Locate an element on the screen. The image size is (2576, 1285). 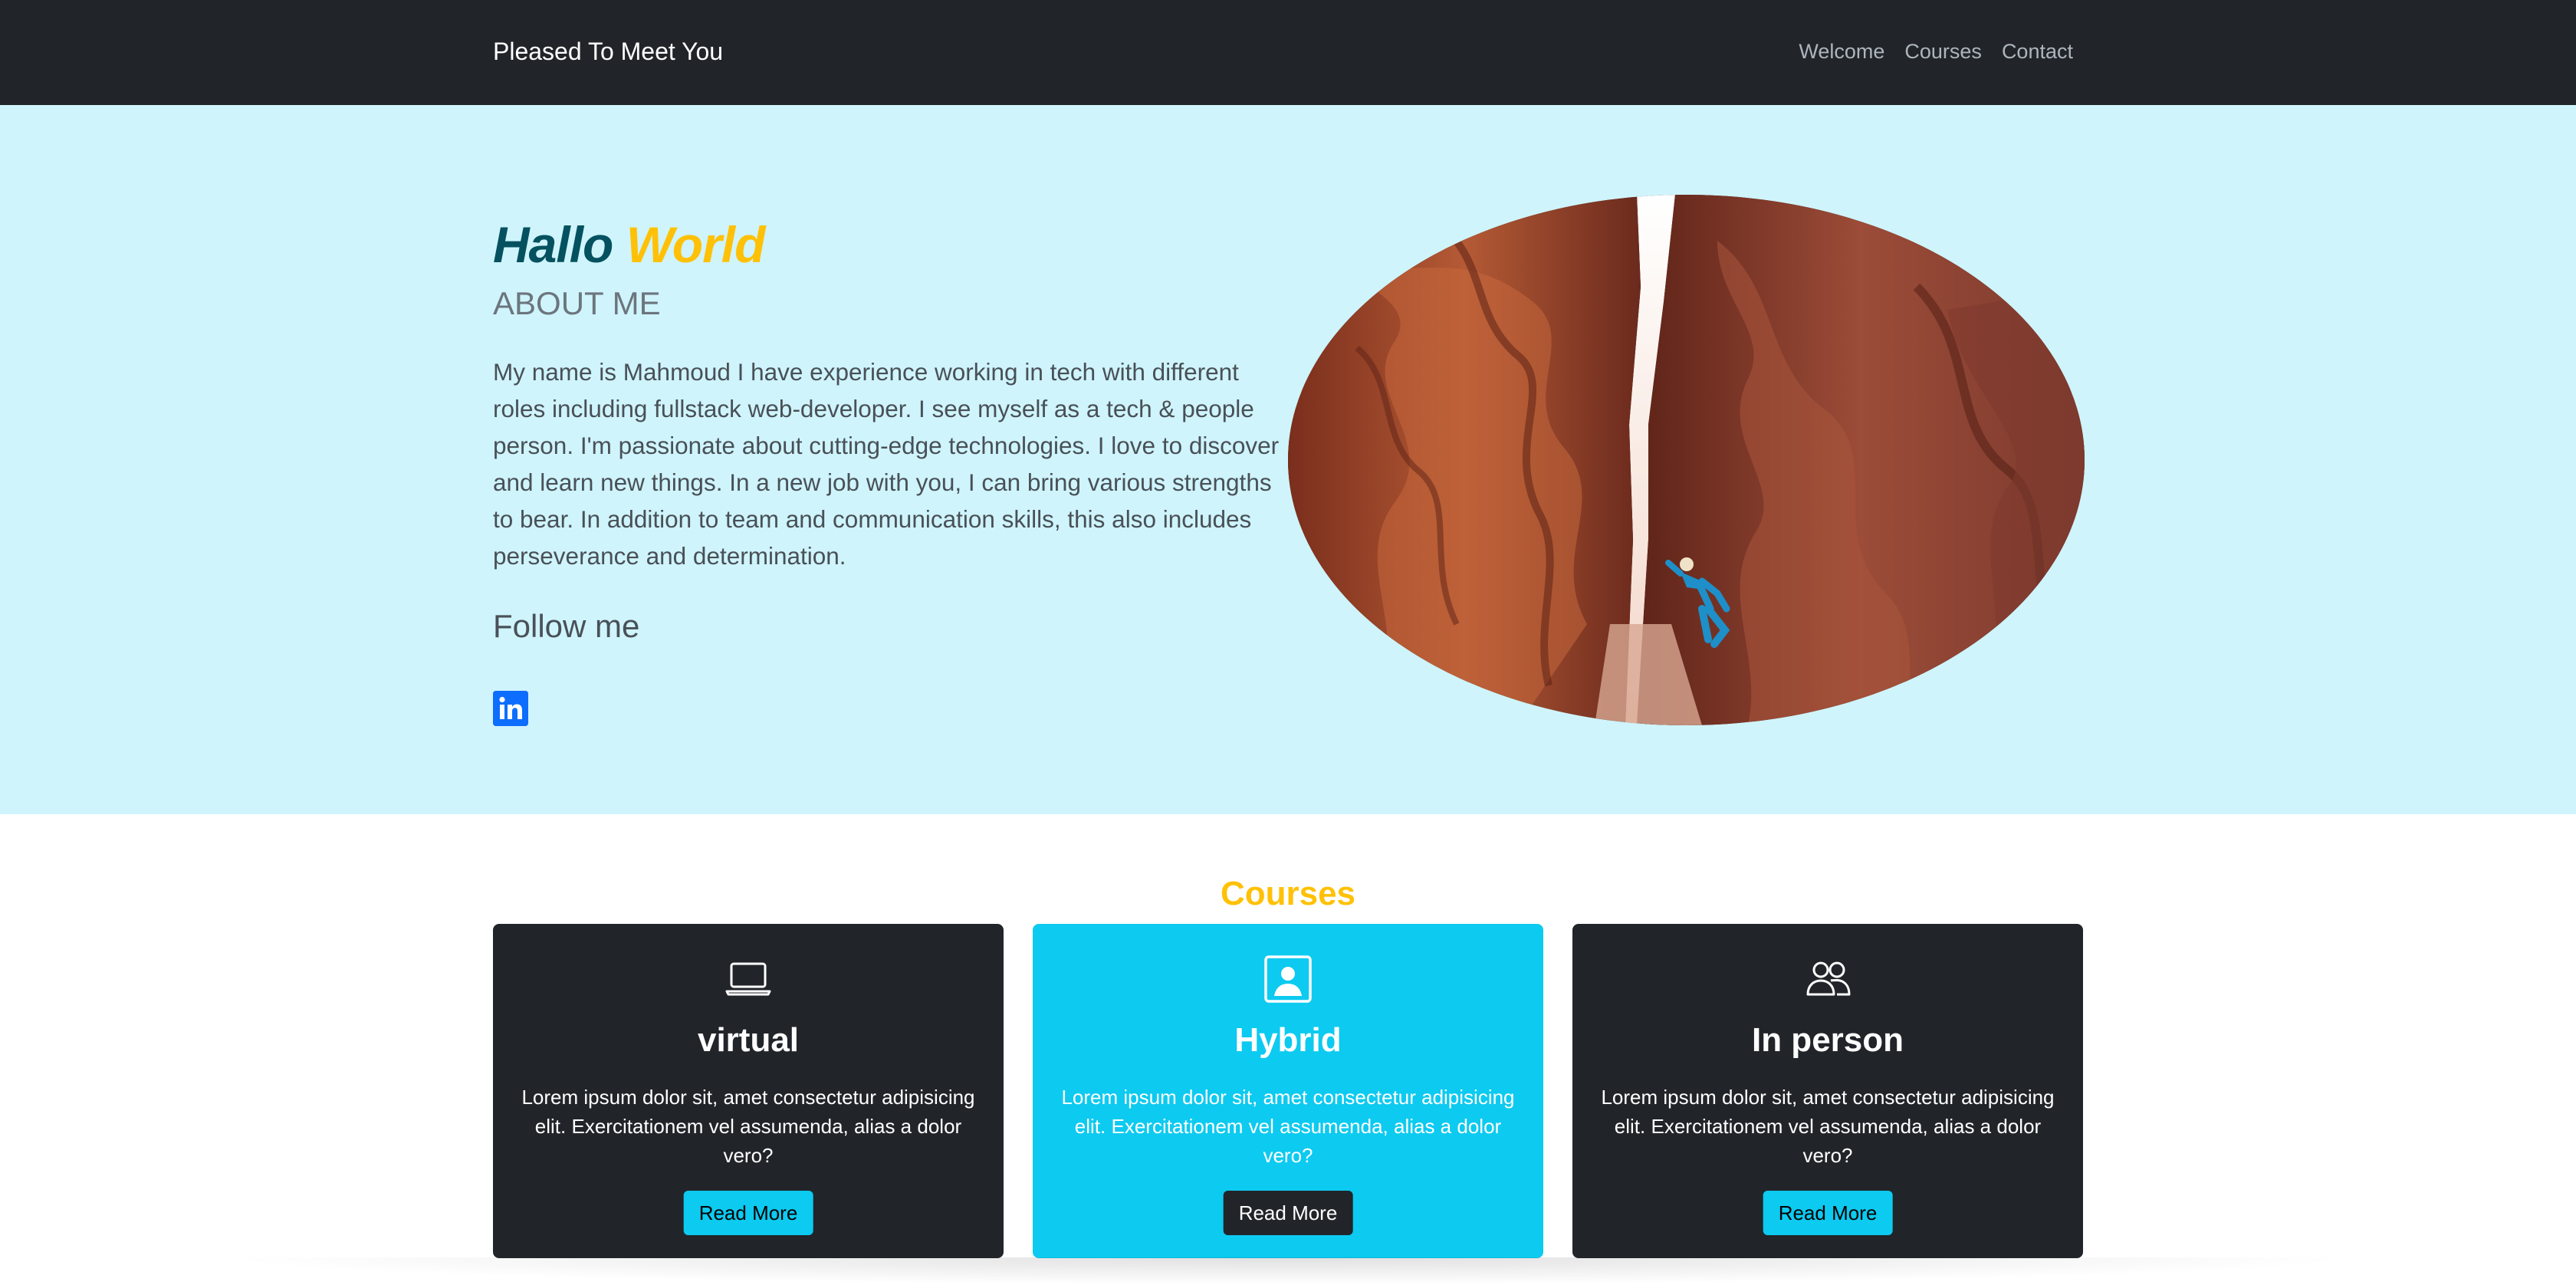
linkedin-icon is located at coordinates (511, 708).